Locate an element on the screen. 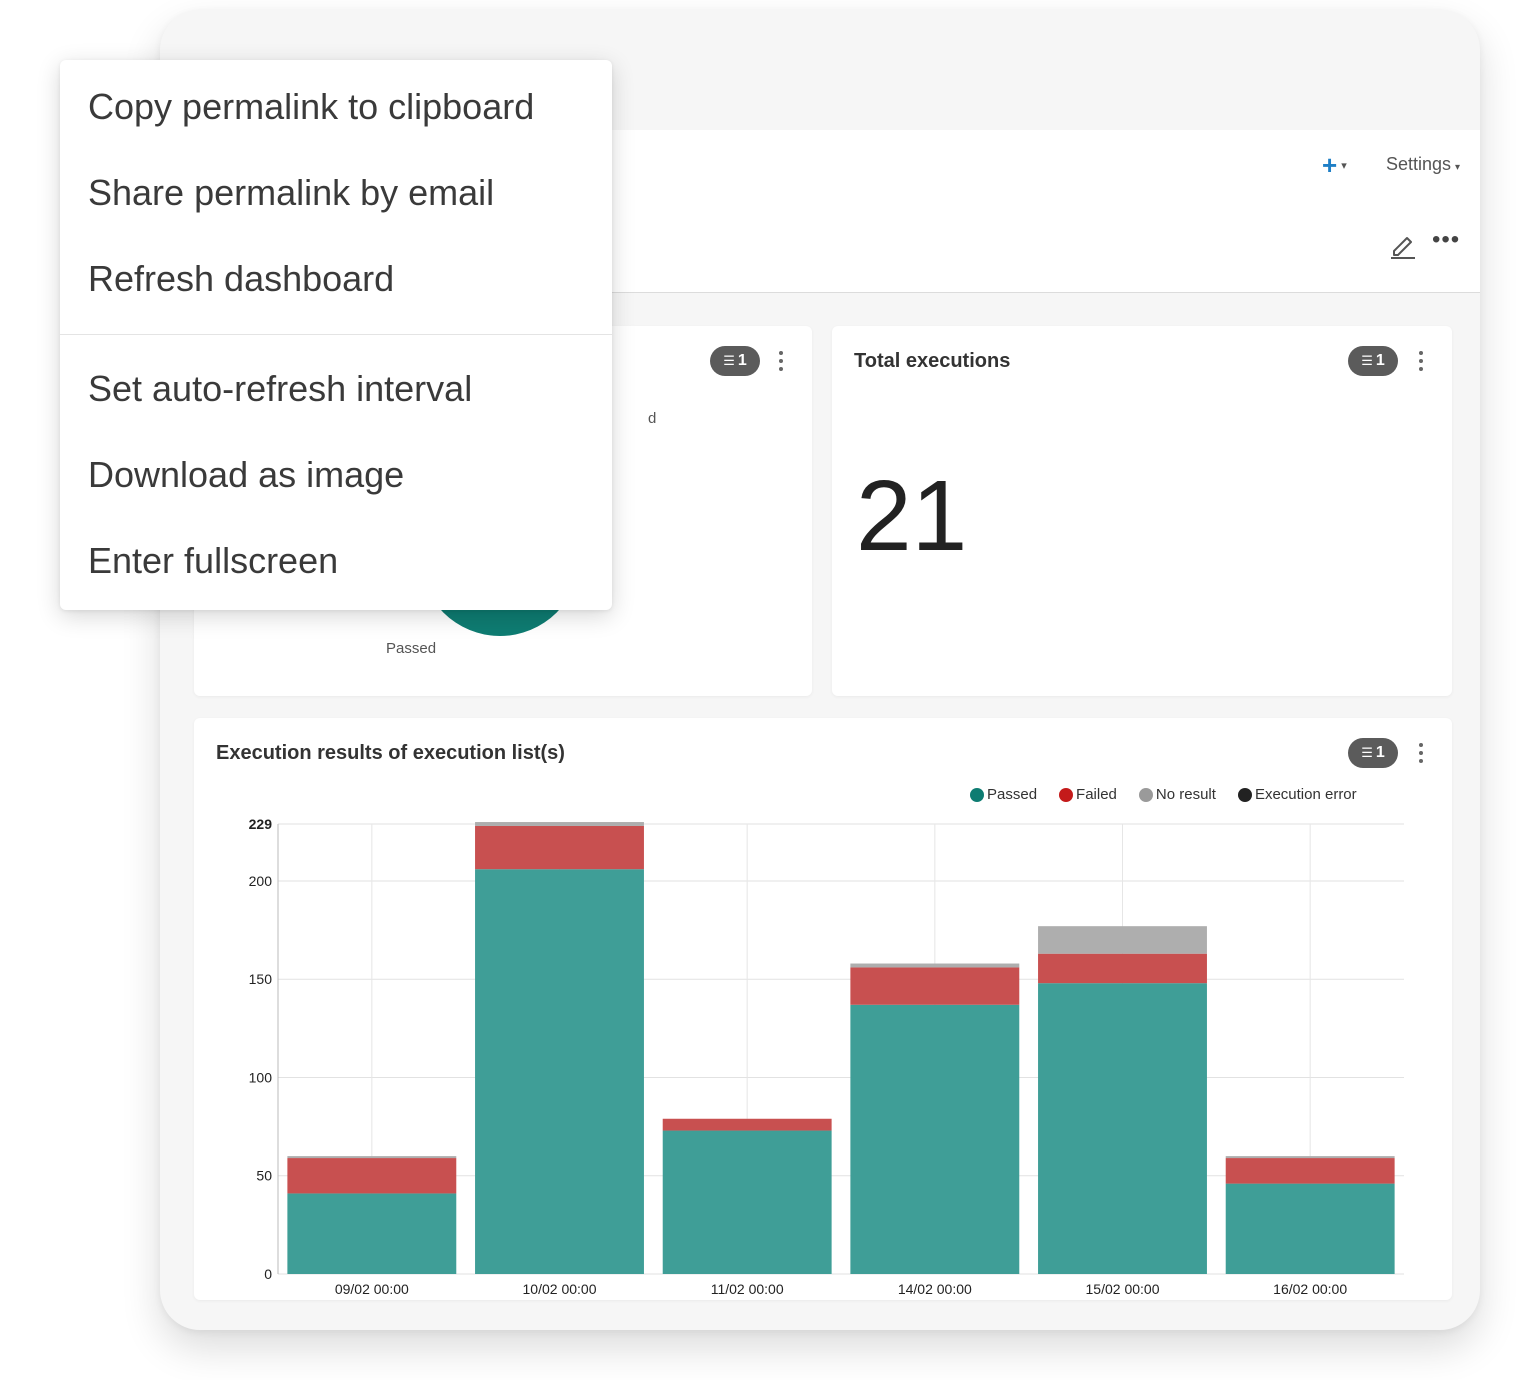  pie-slice-label-passed: Passed is located at coordinates (411, 648).